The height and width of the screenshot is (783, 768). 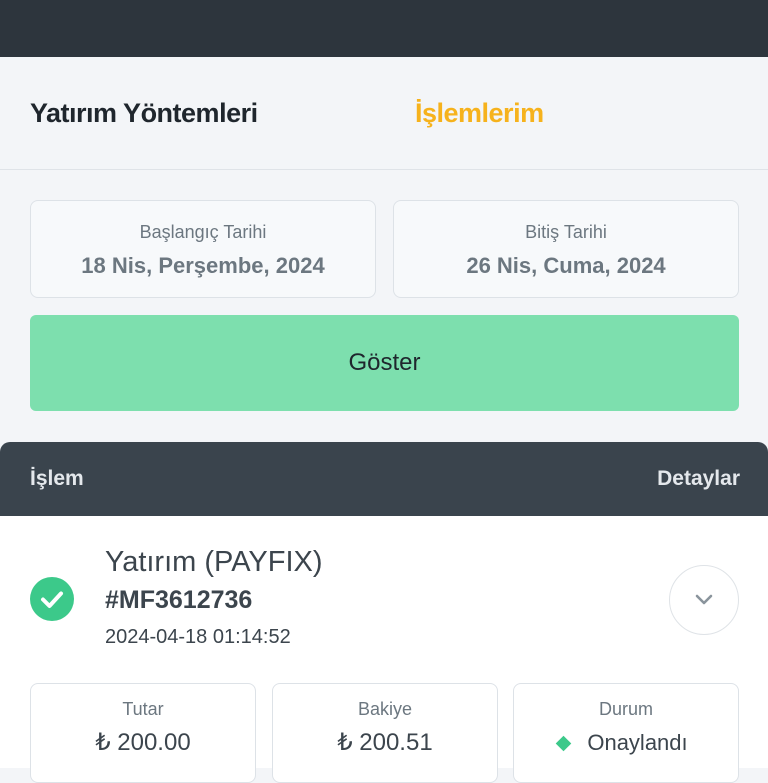 What do you see at coordinates (203, 265) in the screenshot?
I see `start-date-value: 18 Nis, Perşembe, 2024` at bounding box center [203, 265].